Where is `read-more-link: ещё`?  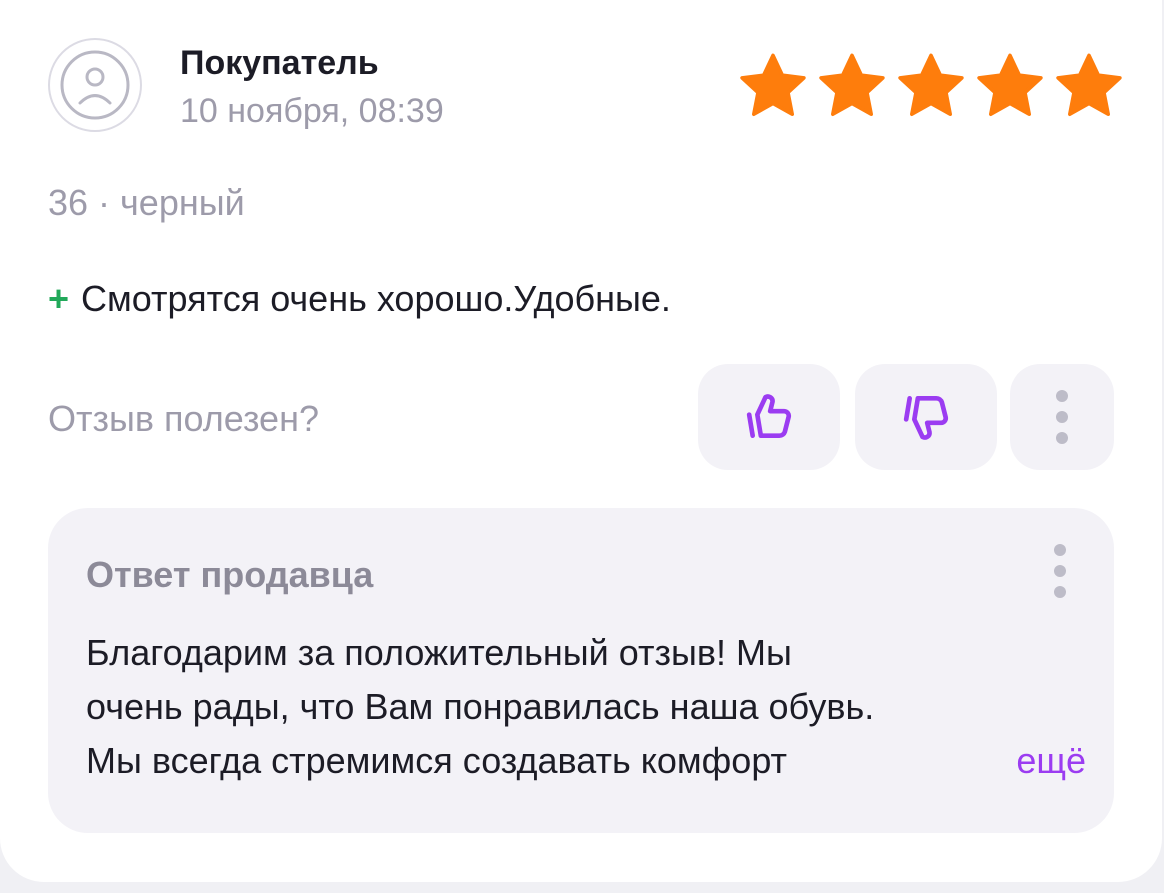
read-more-link: ещё is located at coordinates (1037, 761).